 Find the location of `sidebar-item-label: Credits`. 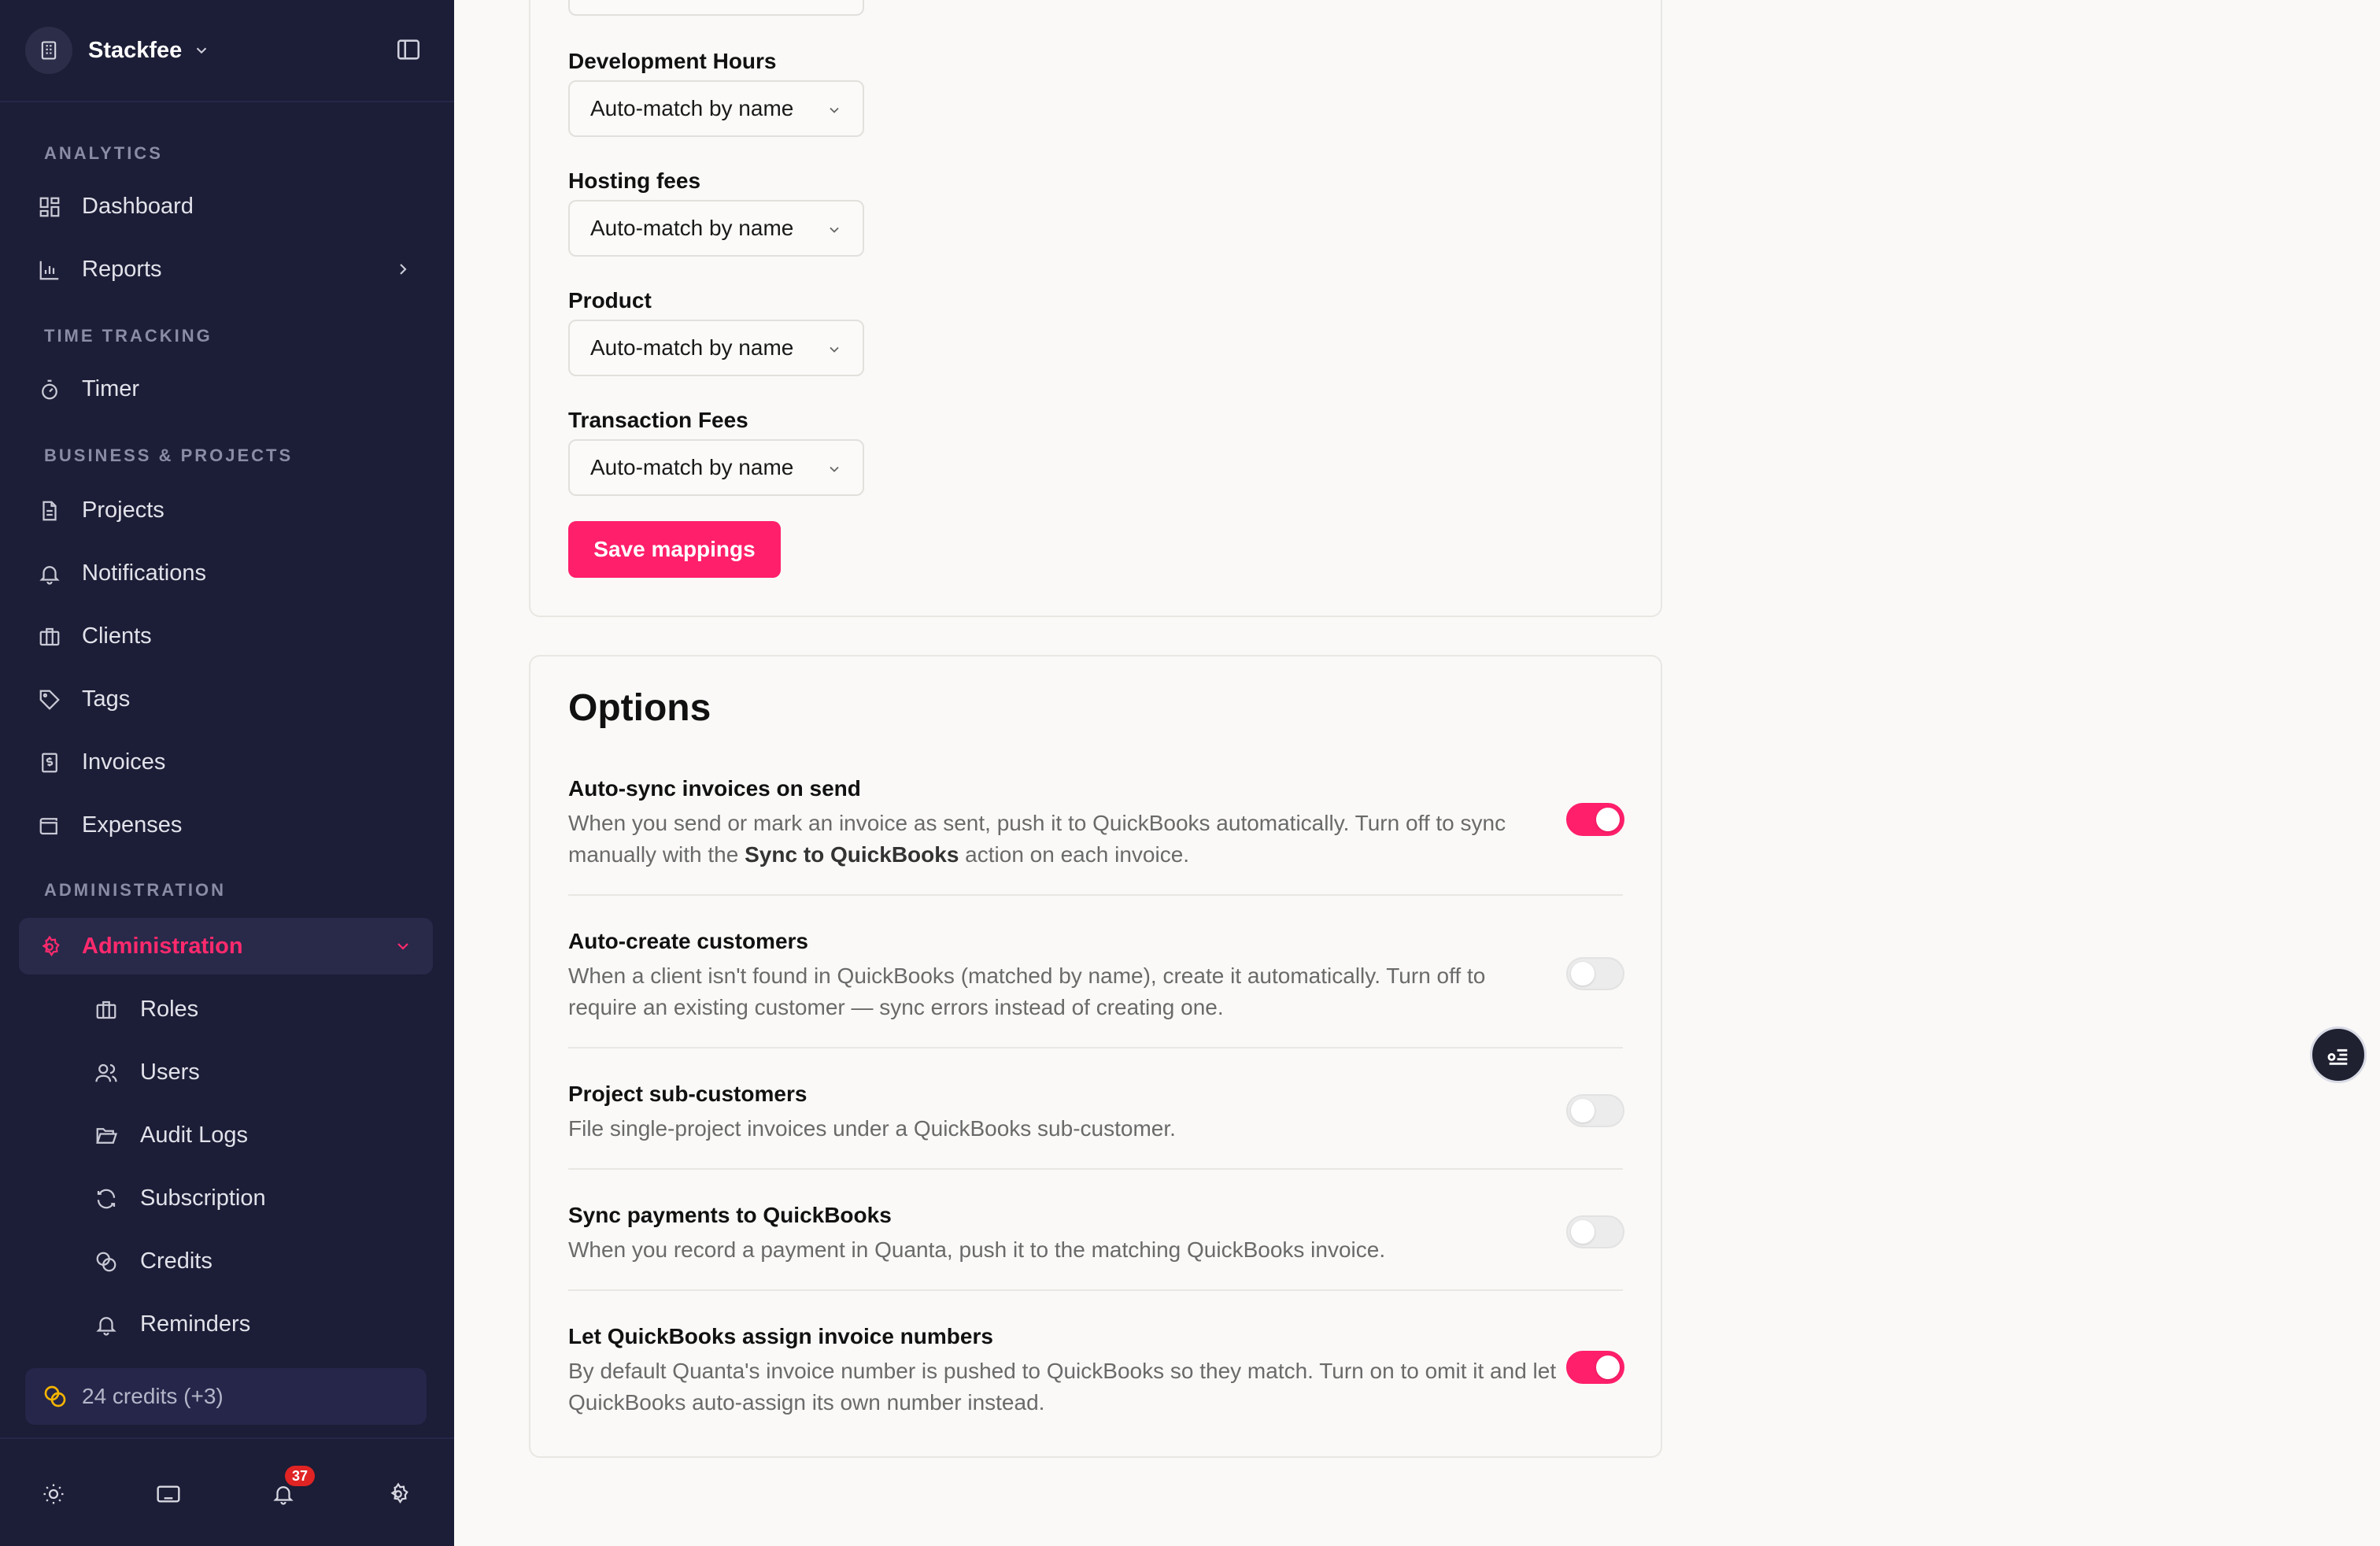

sidebar-item-label: Credits is located at coordinates (176, 1261).